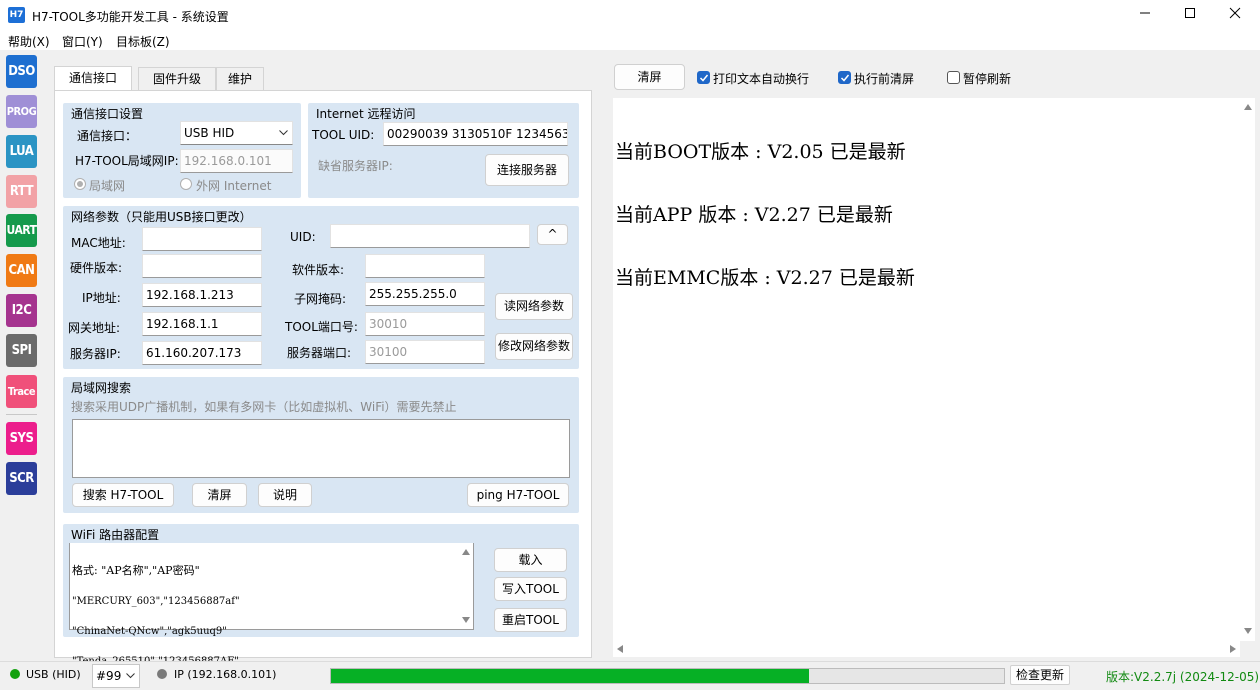  Describe the element at coordinates (630, 40) in the screenshot. I see `menu-bar` at that location.